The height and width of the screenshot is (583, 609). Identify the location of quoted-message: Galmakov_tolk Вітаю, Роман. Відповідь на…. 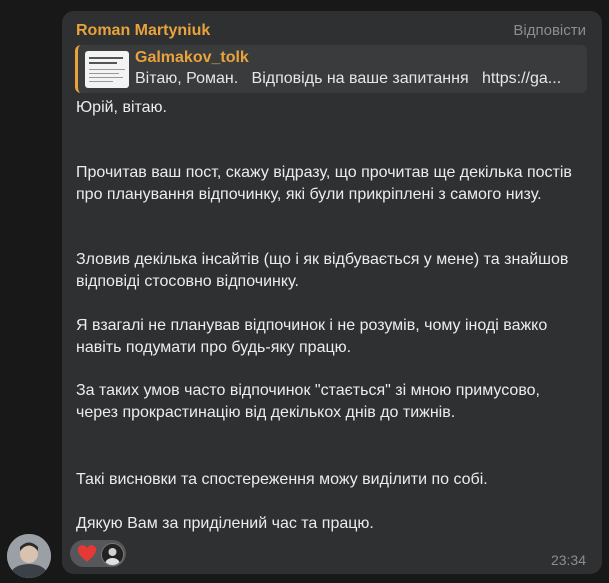
(331, 69).